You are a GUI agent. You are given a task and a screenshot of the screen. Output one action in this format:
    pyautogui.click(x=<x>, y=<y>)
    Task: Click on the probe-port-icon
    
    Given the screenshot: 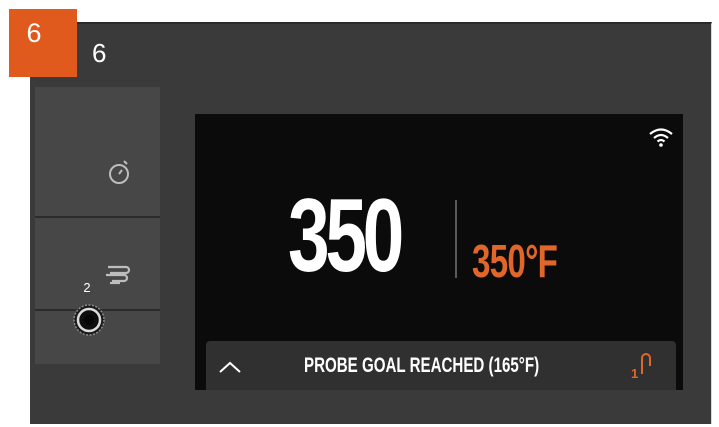 What is the action you would take?
    pyautogui.click(x=89, y=320)
    